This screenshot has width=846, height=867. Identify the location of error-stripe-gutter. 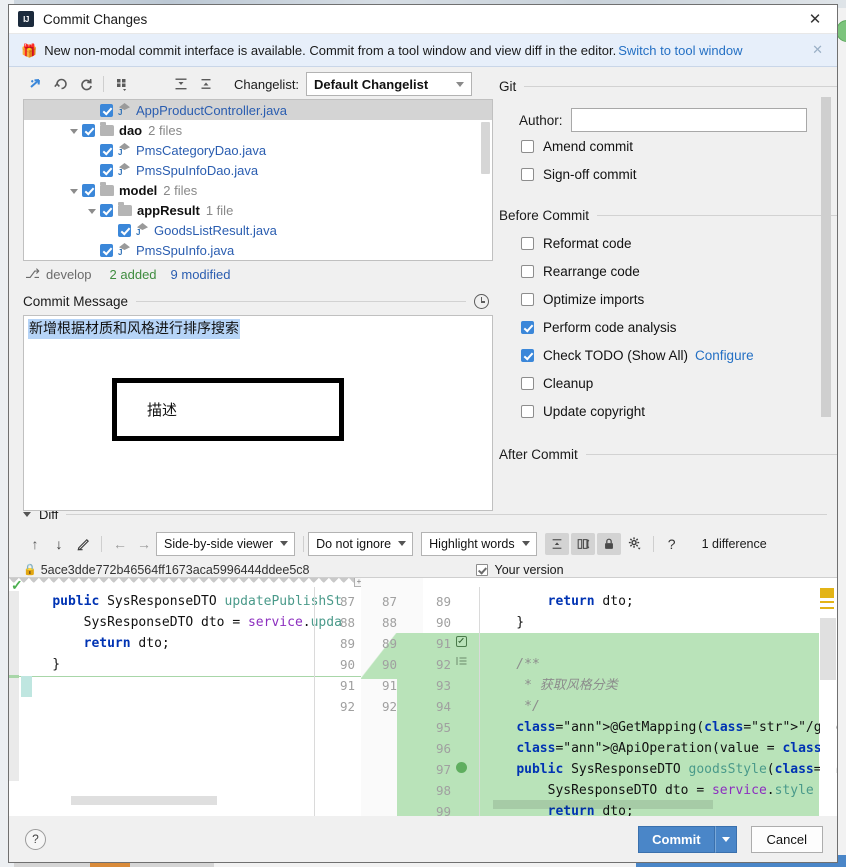
(828, 702).